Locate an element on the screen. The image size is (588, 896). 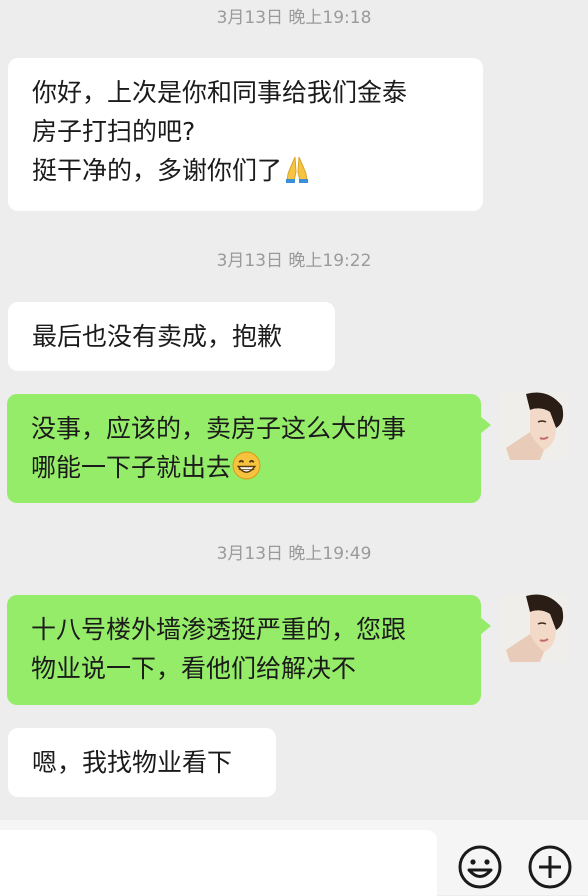
input-bar is located at coordinates (294, 858).